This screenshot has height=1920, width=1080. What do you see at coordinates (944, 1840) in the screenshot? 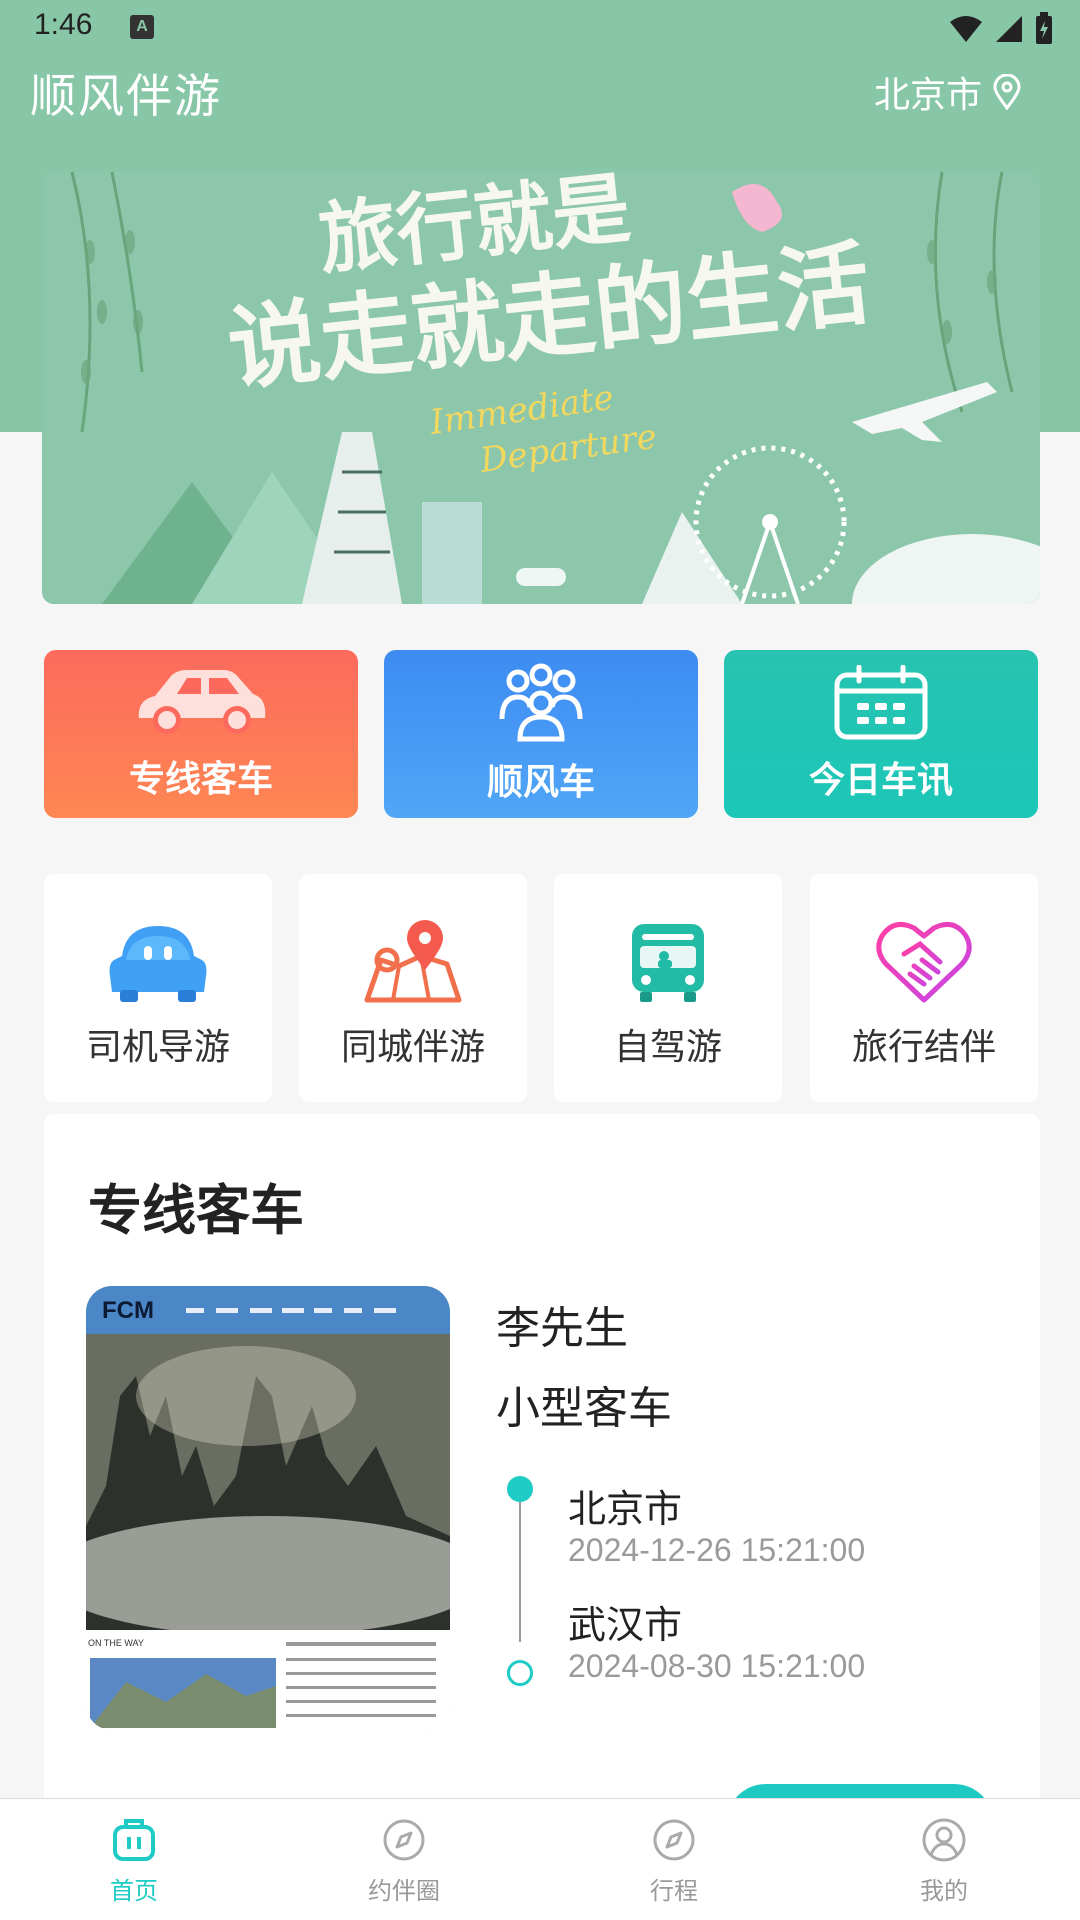
I see `user-icon` at bounding box center [944, 1840].